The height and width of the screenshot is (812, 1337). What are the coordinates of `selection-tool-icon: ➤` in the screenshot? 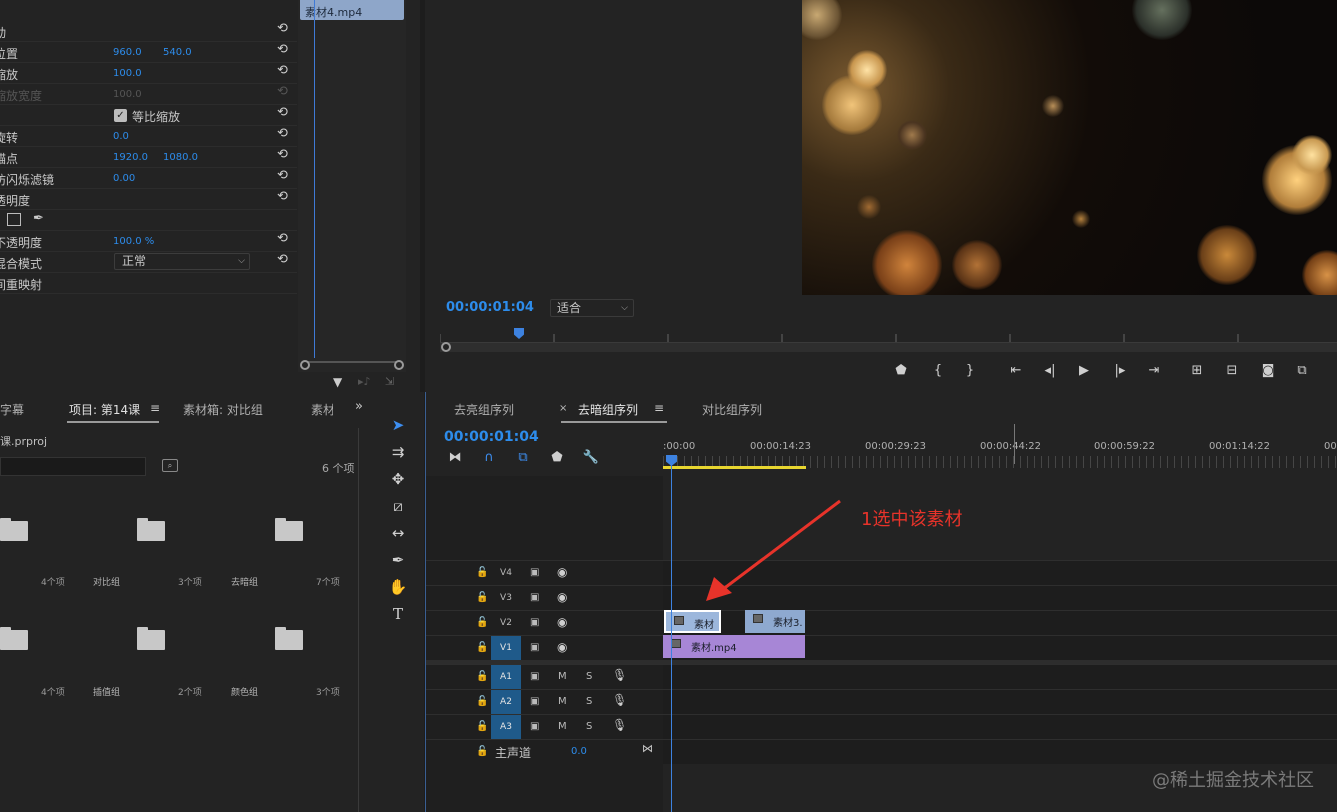 It's located at (398, 425).